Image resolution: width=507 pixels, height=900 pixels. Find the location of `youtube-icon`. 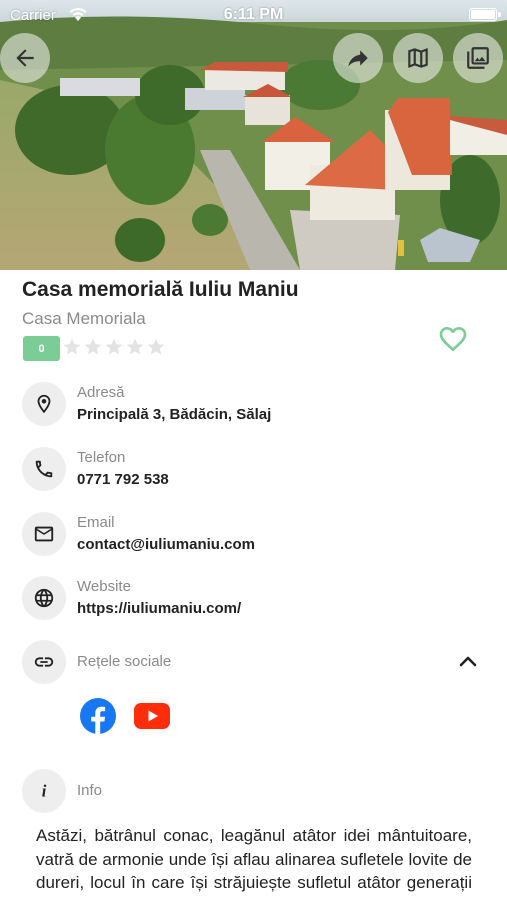

youtube-icon is located at coordinates (152, 716).